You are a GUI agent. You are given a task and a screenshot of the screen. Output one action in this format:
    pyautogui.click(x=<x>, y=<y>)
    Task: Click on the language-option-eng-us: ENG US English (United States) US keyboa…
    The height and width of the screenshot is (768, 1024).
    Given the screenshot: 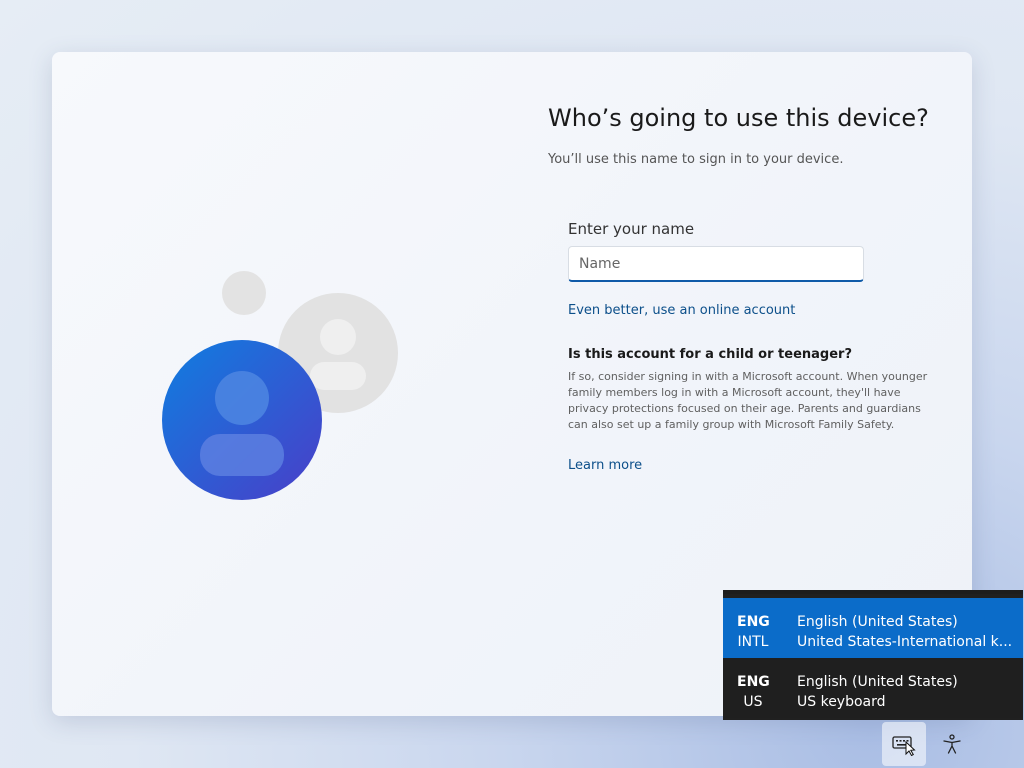 What is the action you would take?
    pyautogui.click(x=873, y=688)
    